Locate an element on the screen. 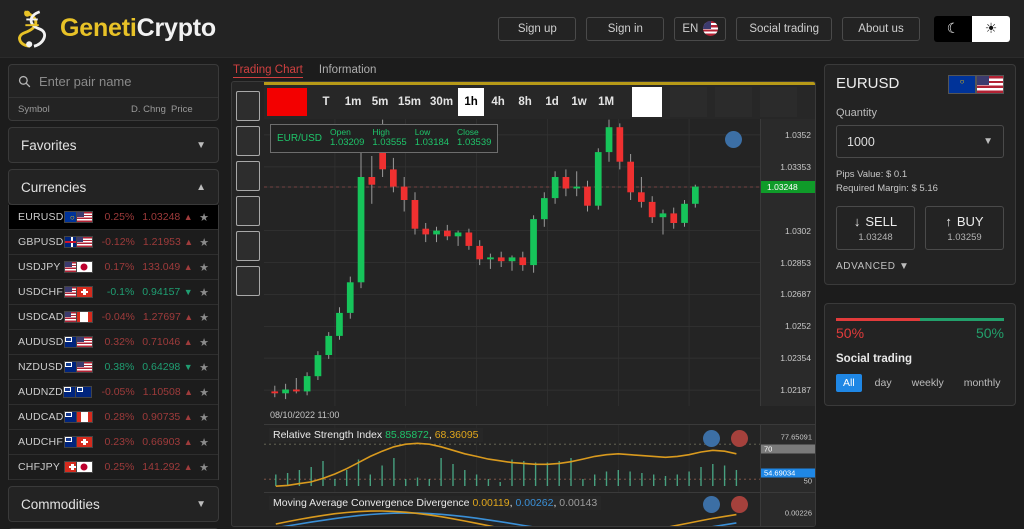  sidebar-group-commodities: Commodities ▼ is located at coordinates (113, 504).